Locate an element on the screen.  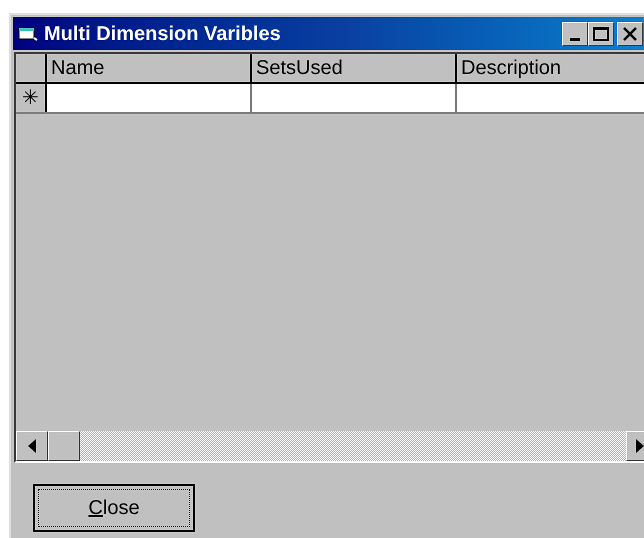
scroll-left-button is located at coordinates (32, 446).